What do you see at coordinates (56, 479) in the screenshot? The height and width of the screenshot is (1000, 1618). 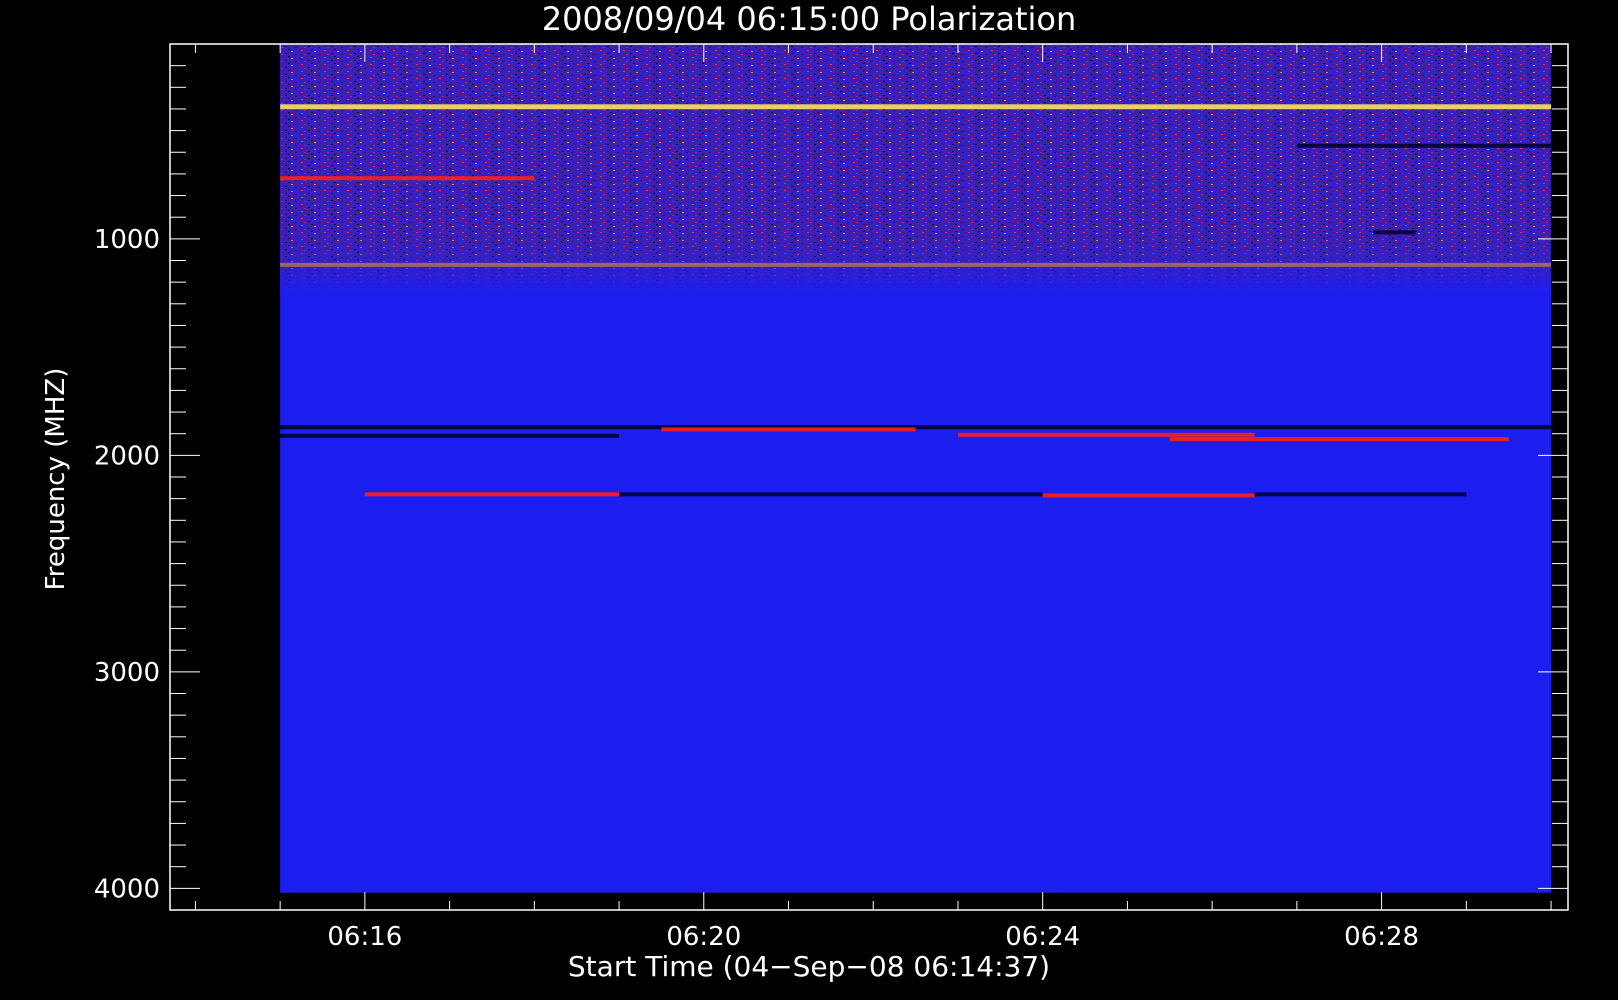 I see `y-axis-label: Frequency (MHZ)` at bounding box center [56, 479].